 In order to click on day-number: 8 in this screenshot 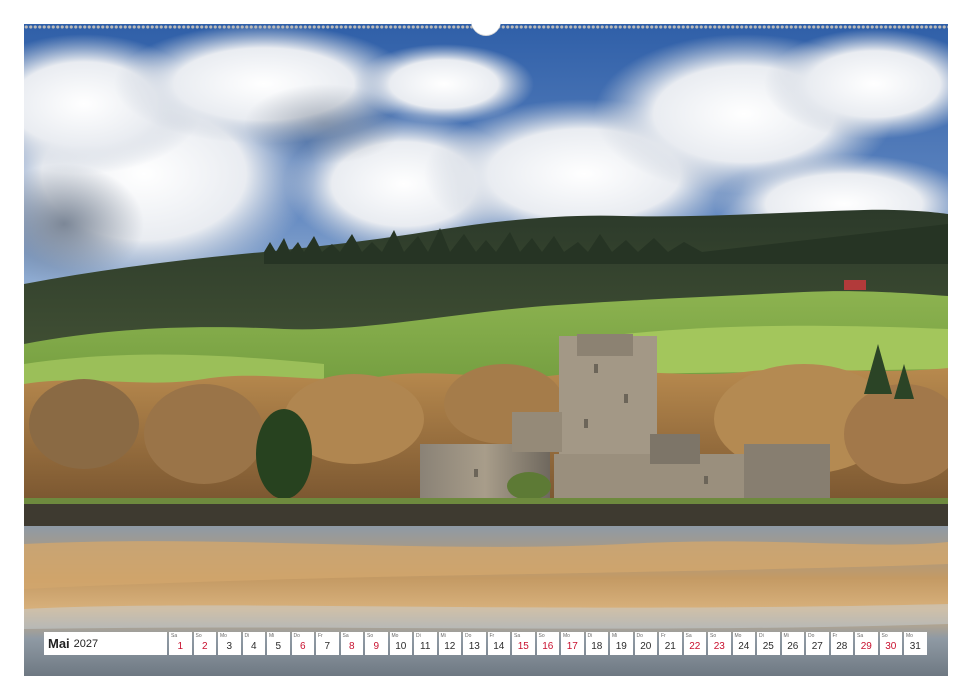, I will do `click(351, 646)`.